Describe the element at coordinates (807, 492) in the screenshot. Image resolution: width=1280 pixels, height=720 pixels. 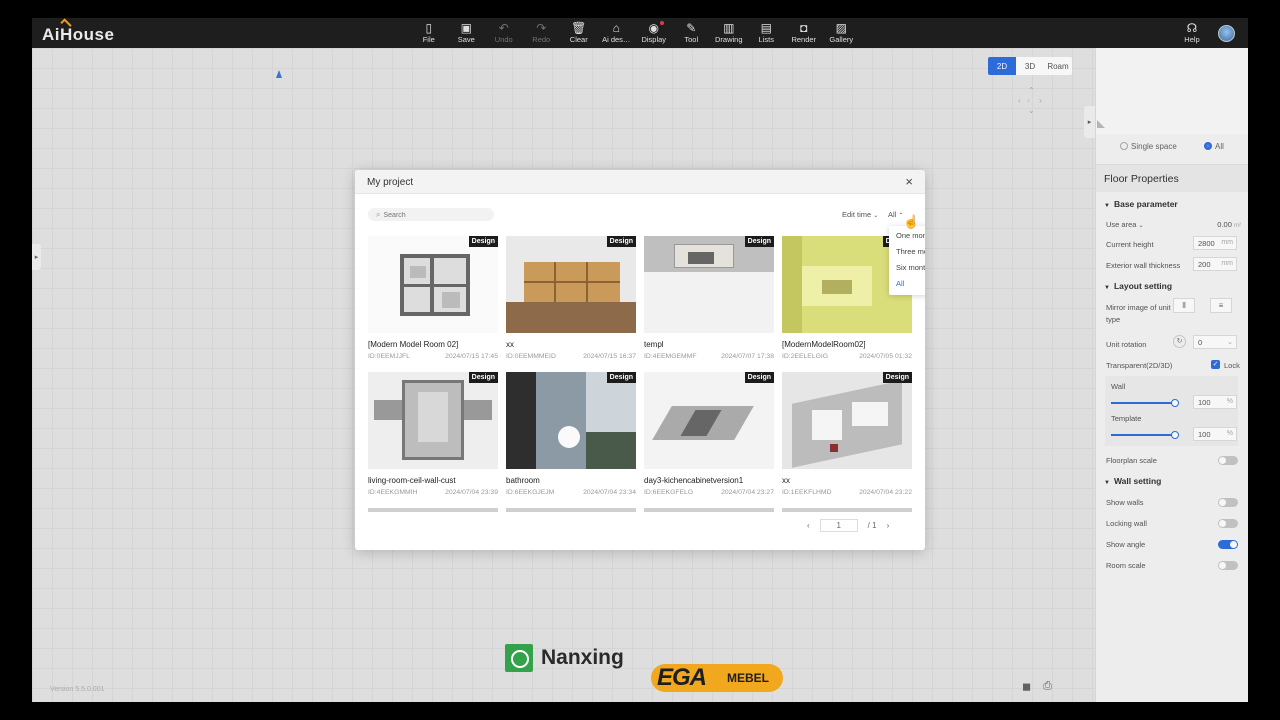
I see `project-id: ID:1EEKFLHMD` at that location.